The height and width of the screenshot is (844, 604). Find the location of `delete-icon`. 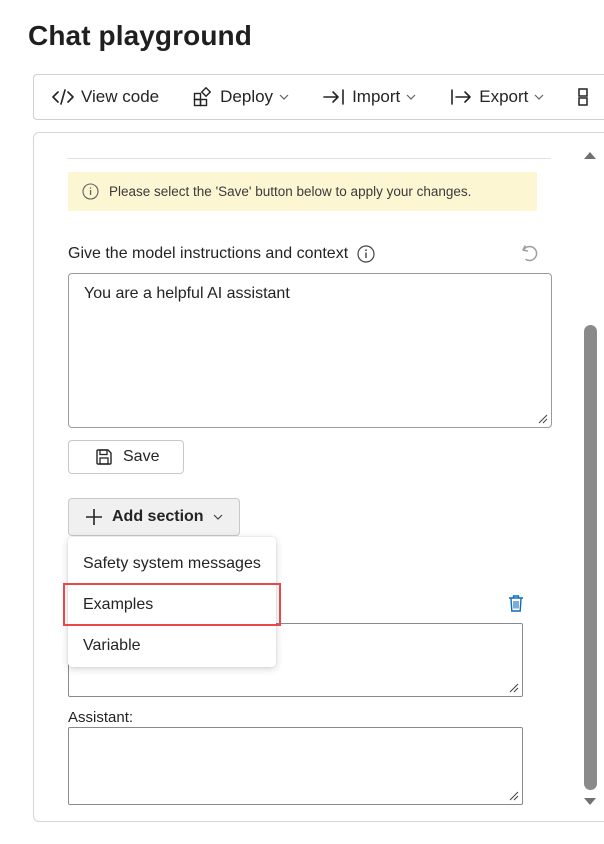

delete-icon is located at coordinates (516, 603).